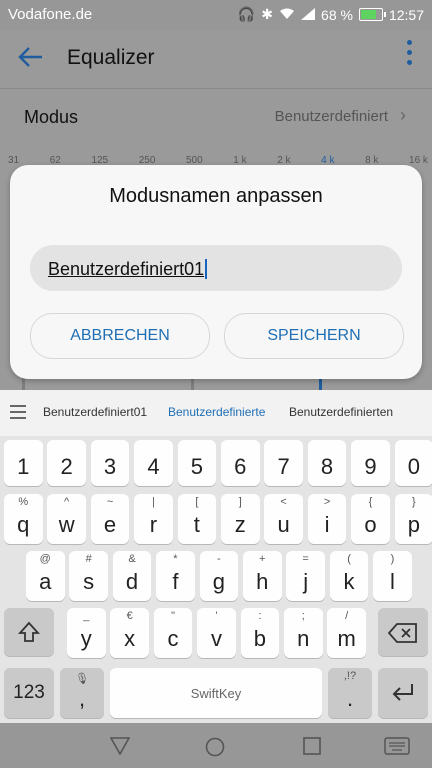 Image resolution: width=432 pixels, height=768 pixels. I want to click on back-nav-icon, so click(120, 746).